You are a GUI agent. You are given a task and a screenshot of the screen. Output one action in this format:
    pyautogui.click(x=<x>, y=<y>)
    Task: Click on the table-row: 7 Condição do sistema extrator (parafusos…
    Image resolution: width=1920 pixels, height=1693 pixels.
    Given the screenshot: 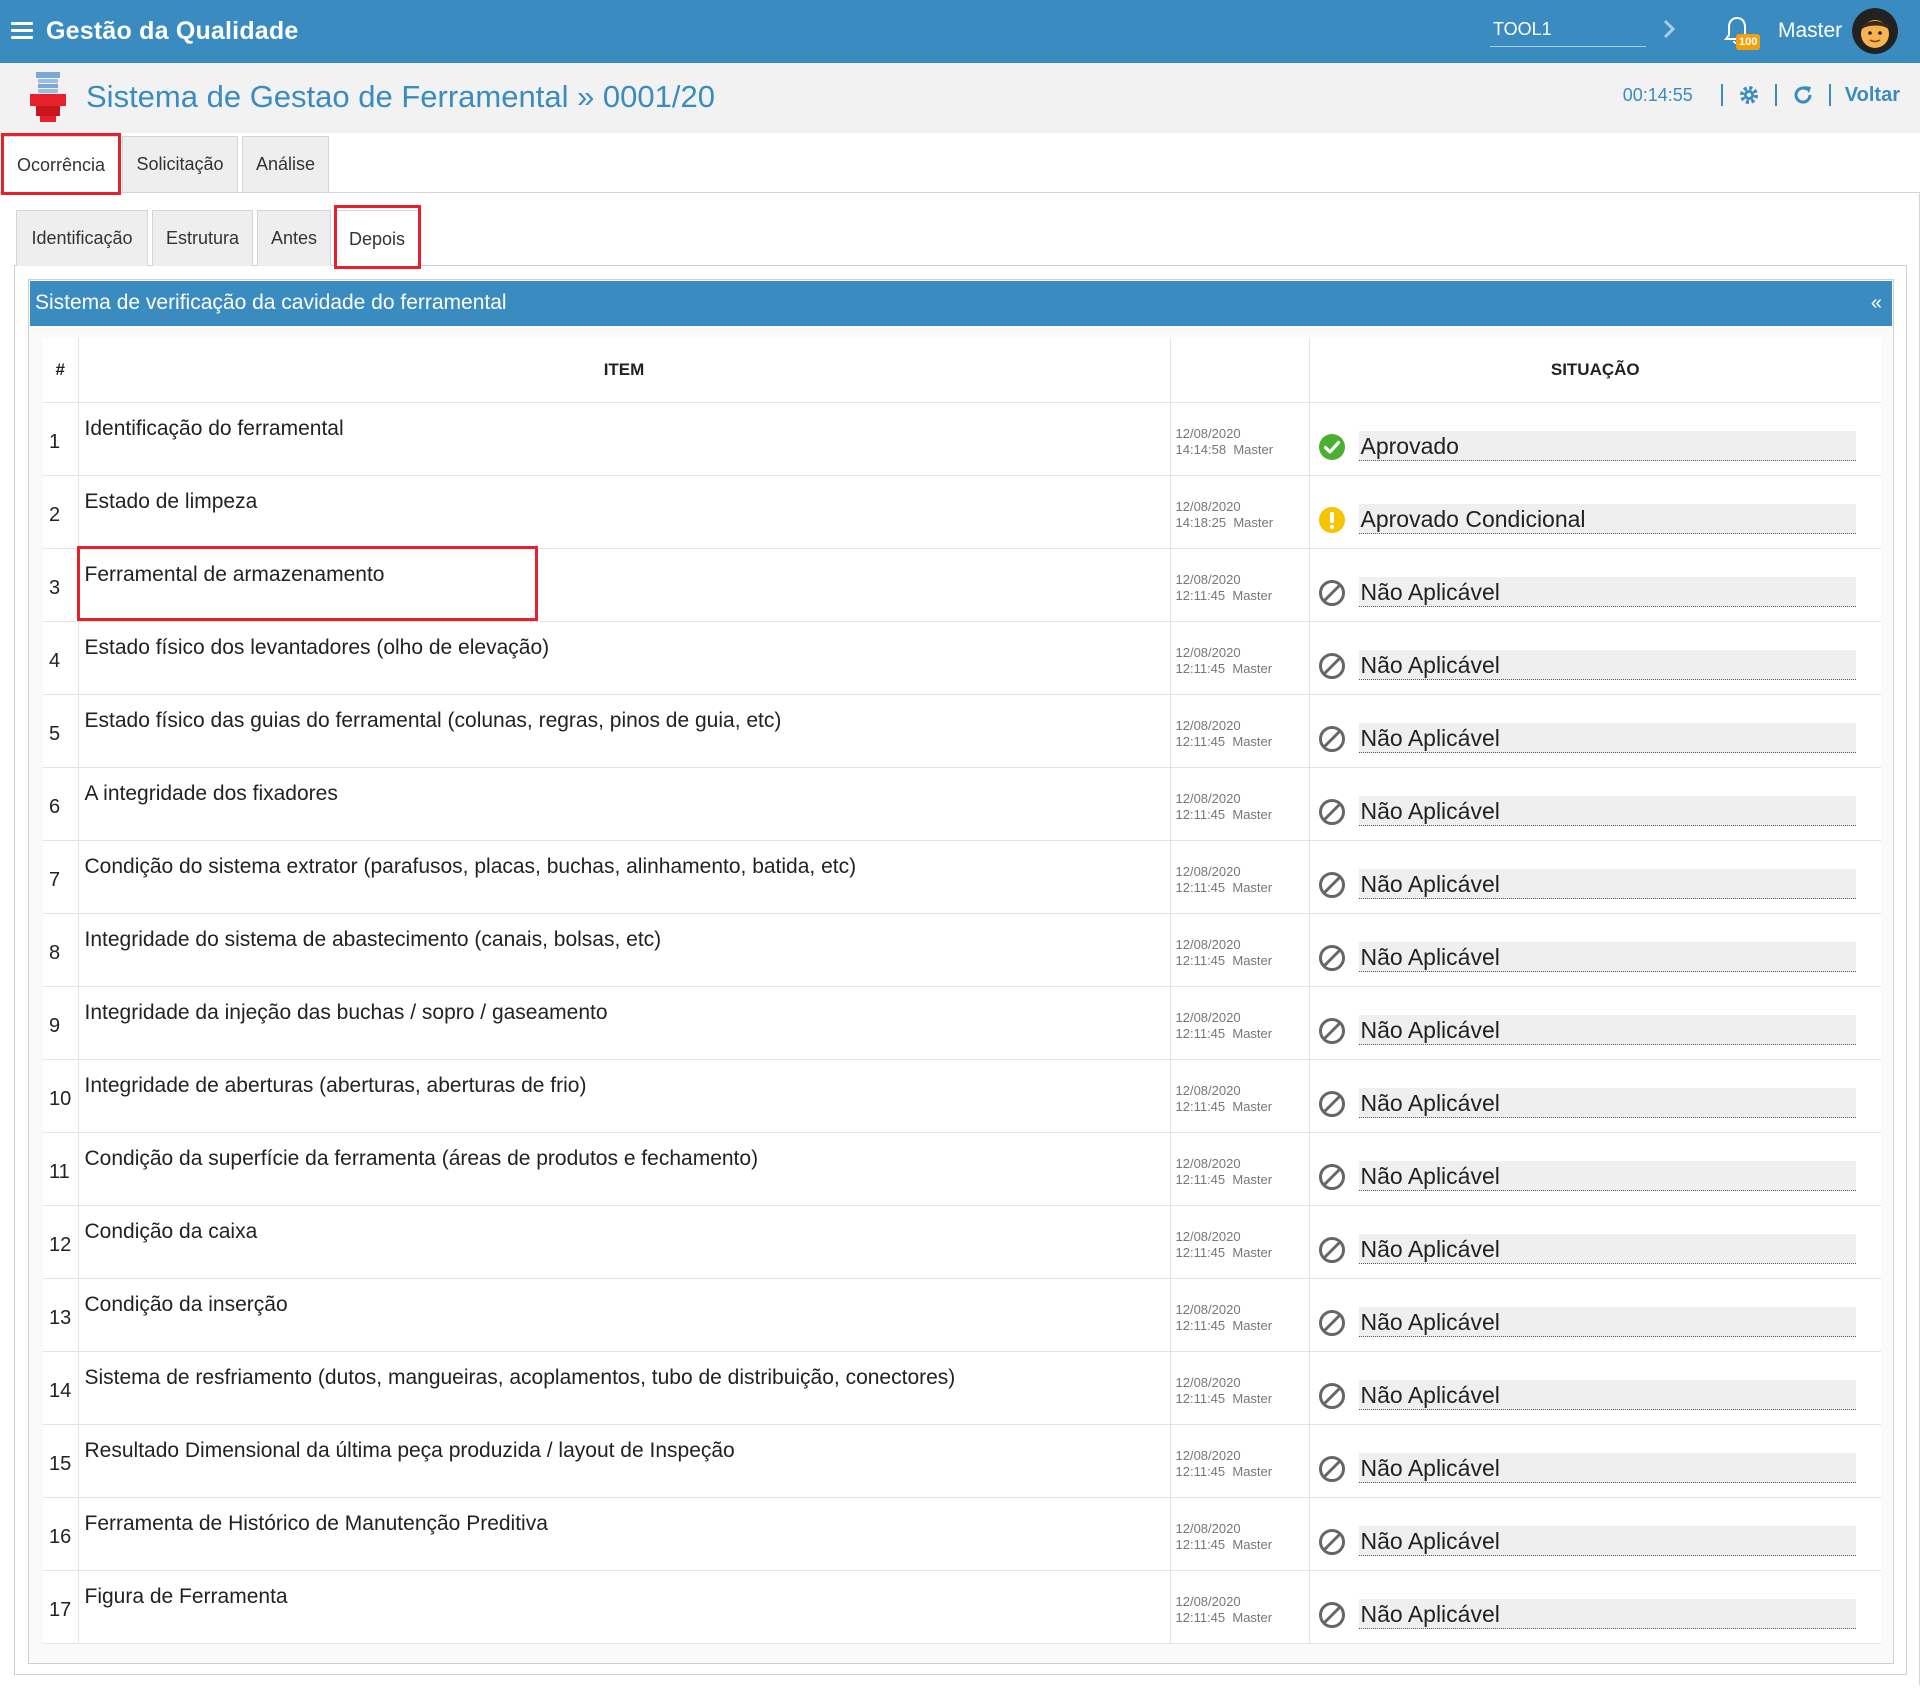 What is the action you would take?
    pyautogui.click(x=962, y=877)
    